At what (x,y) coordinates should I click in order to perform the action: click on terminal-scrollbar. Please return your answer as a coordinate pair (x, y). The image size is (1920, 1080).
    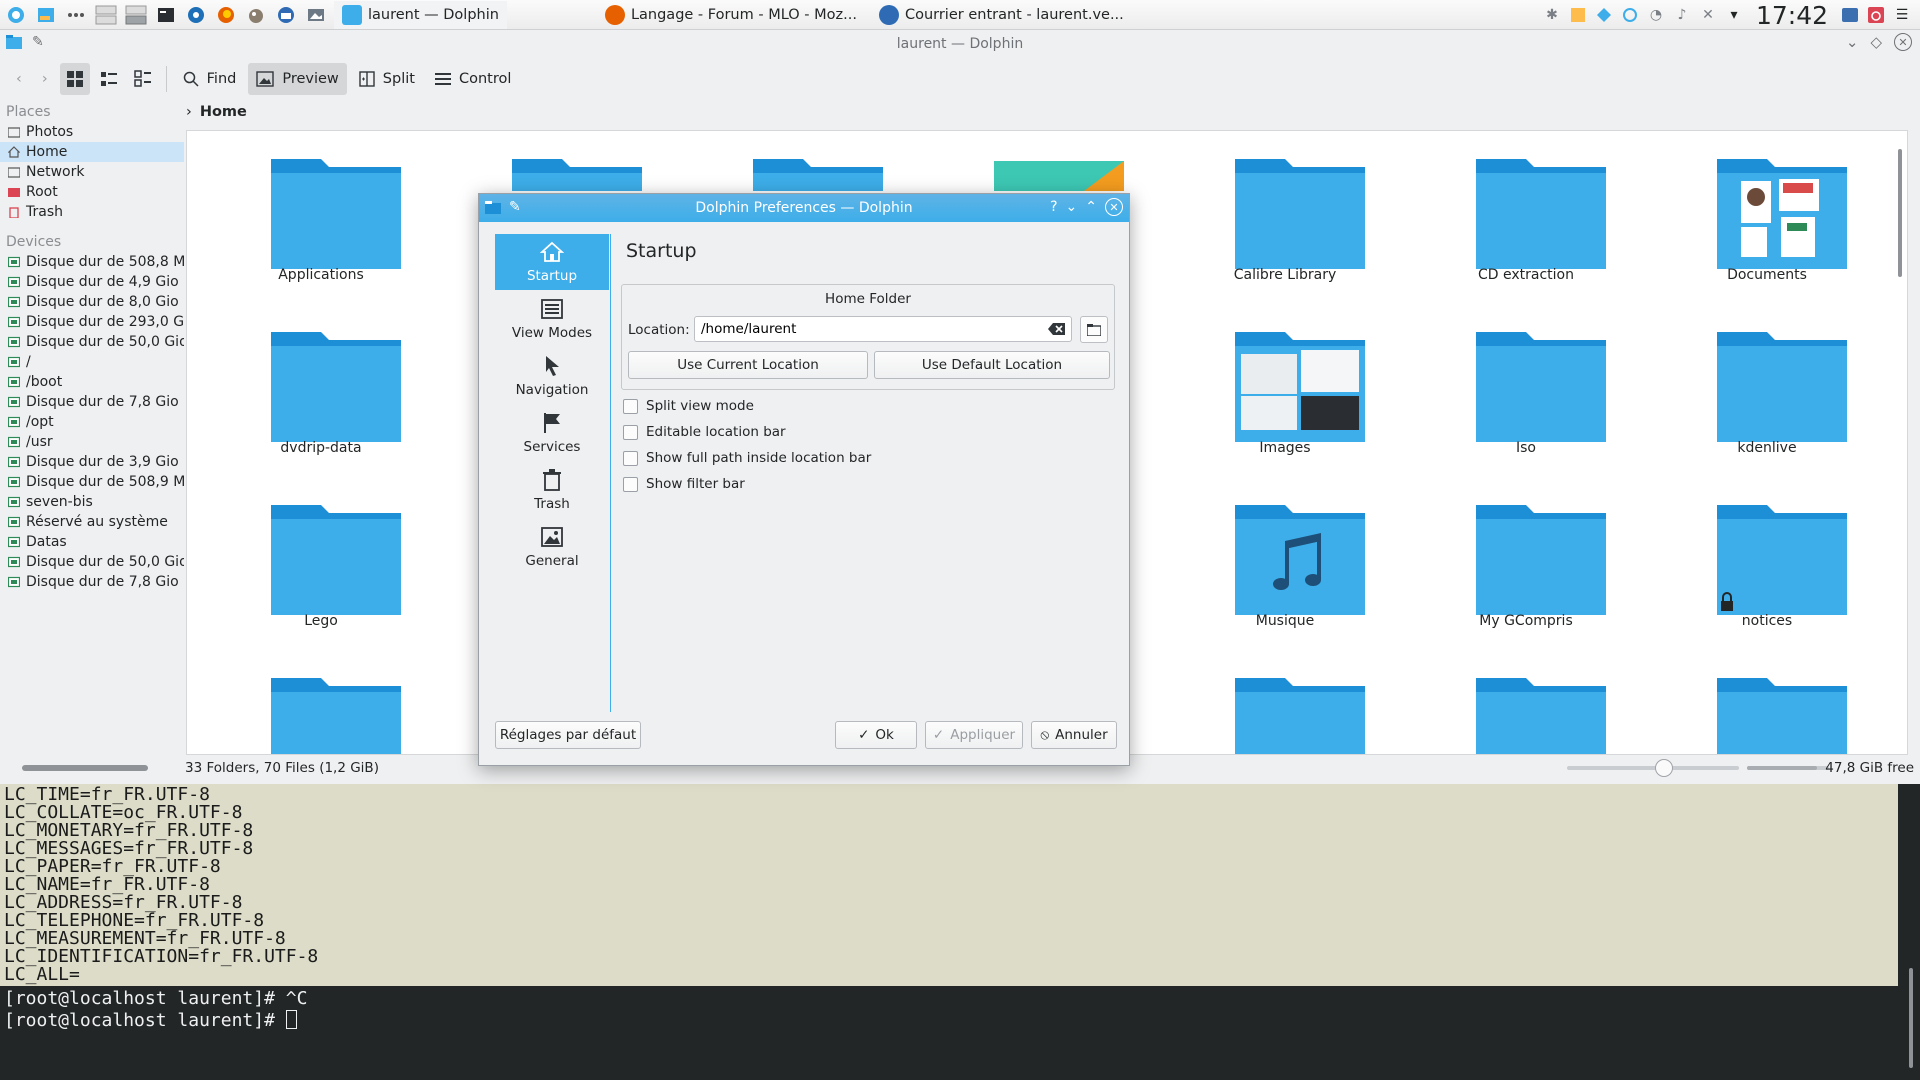
    Looking at the image, I should click on (1911, 931).